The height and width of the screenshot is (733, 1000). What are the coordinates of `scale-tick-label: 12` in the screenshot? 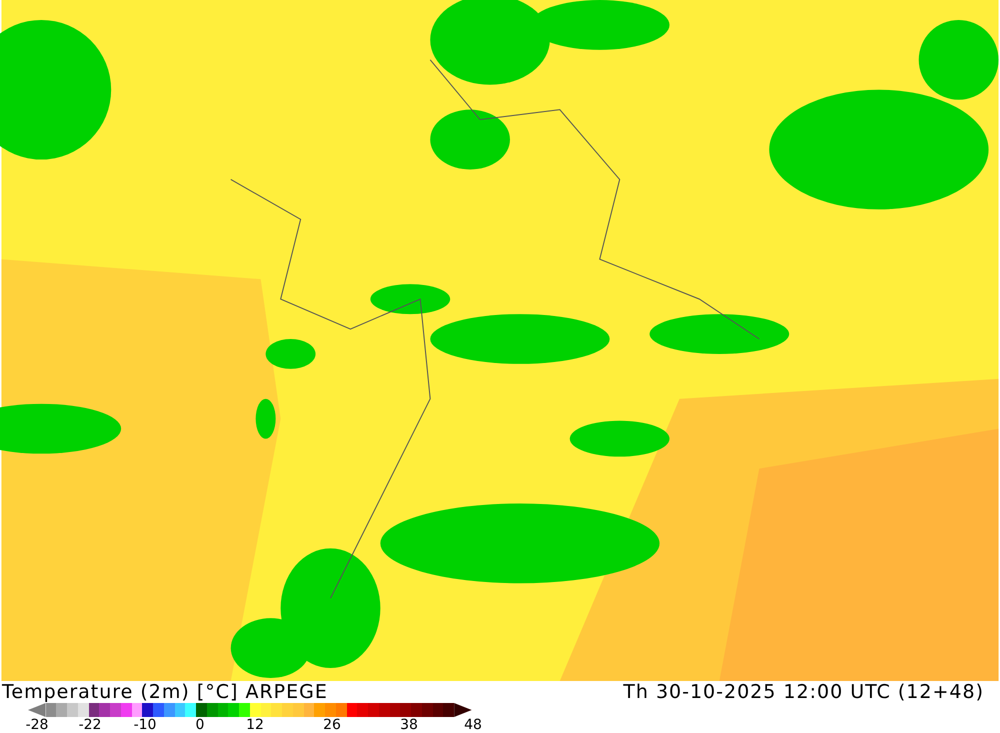 It's located at (255, 725).